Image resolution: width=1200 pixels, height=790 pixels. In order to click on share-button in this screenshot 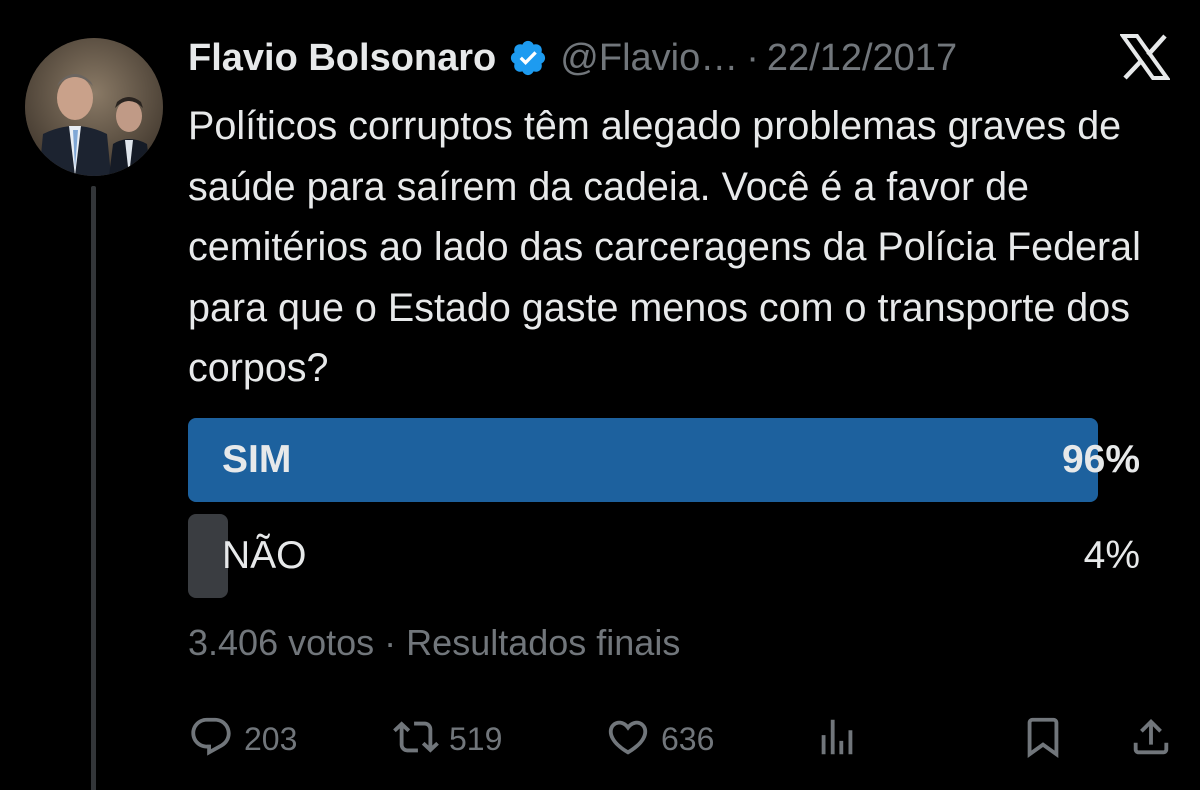, I will do `click(1151, 739)`.